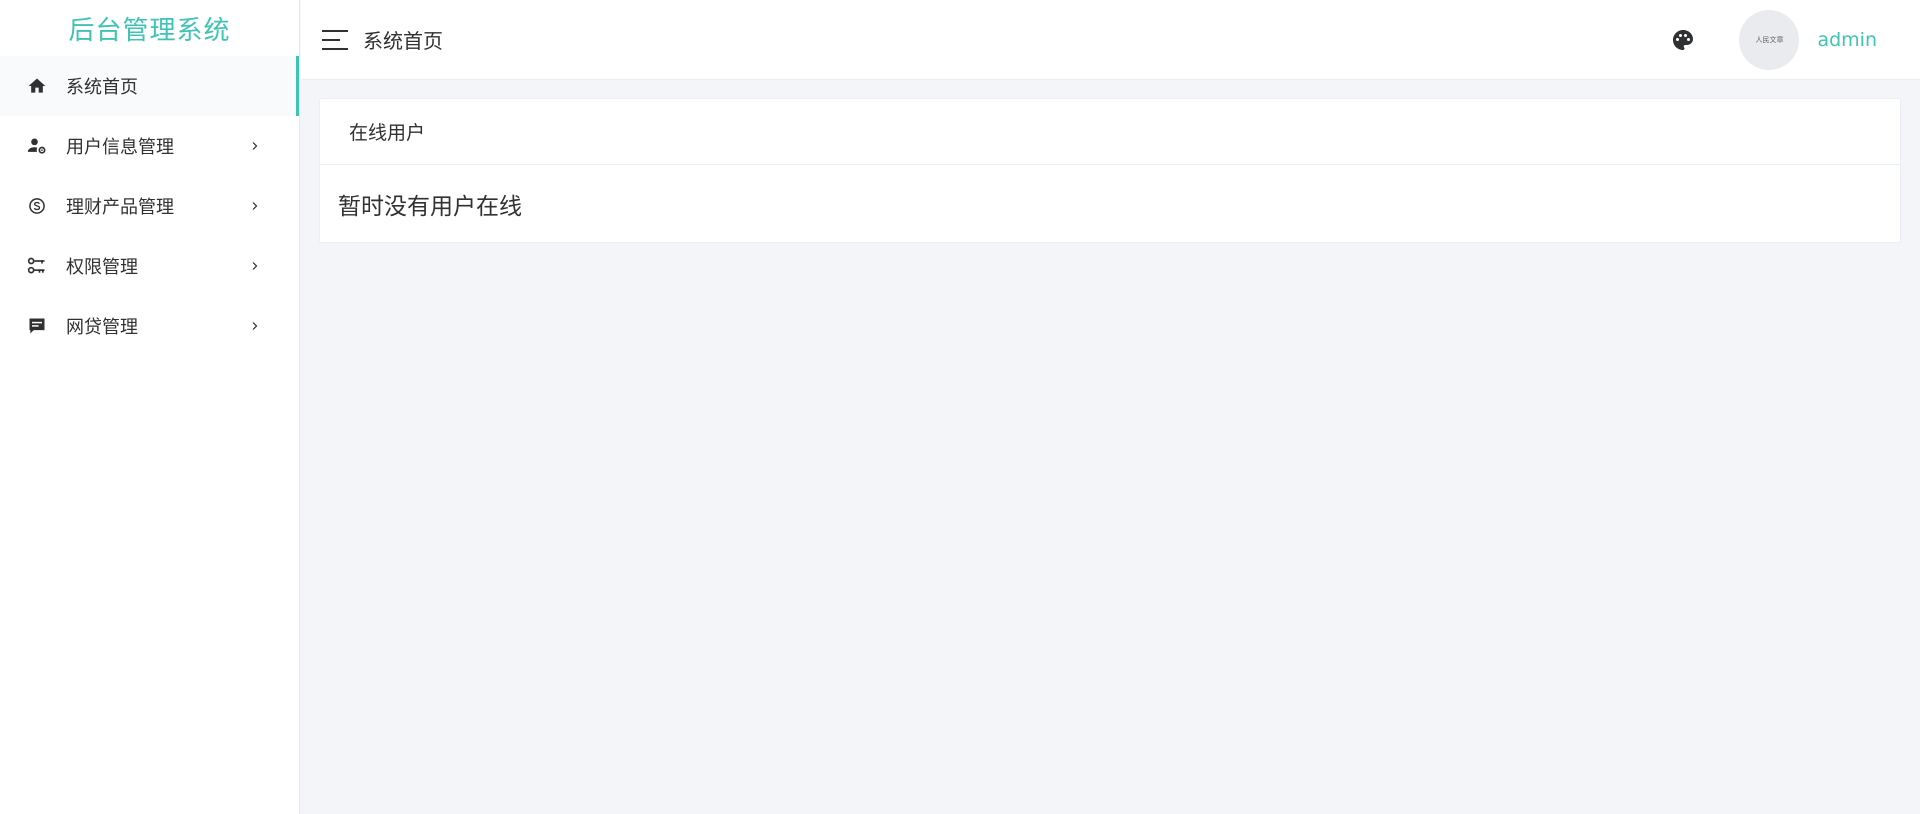 The width and height of the screenshot is (1920, 814). What do you see at coordinates (37, 146) in the screenshot?
I see `user-settings-icon` at bounding box center [37, 146].